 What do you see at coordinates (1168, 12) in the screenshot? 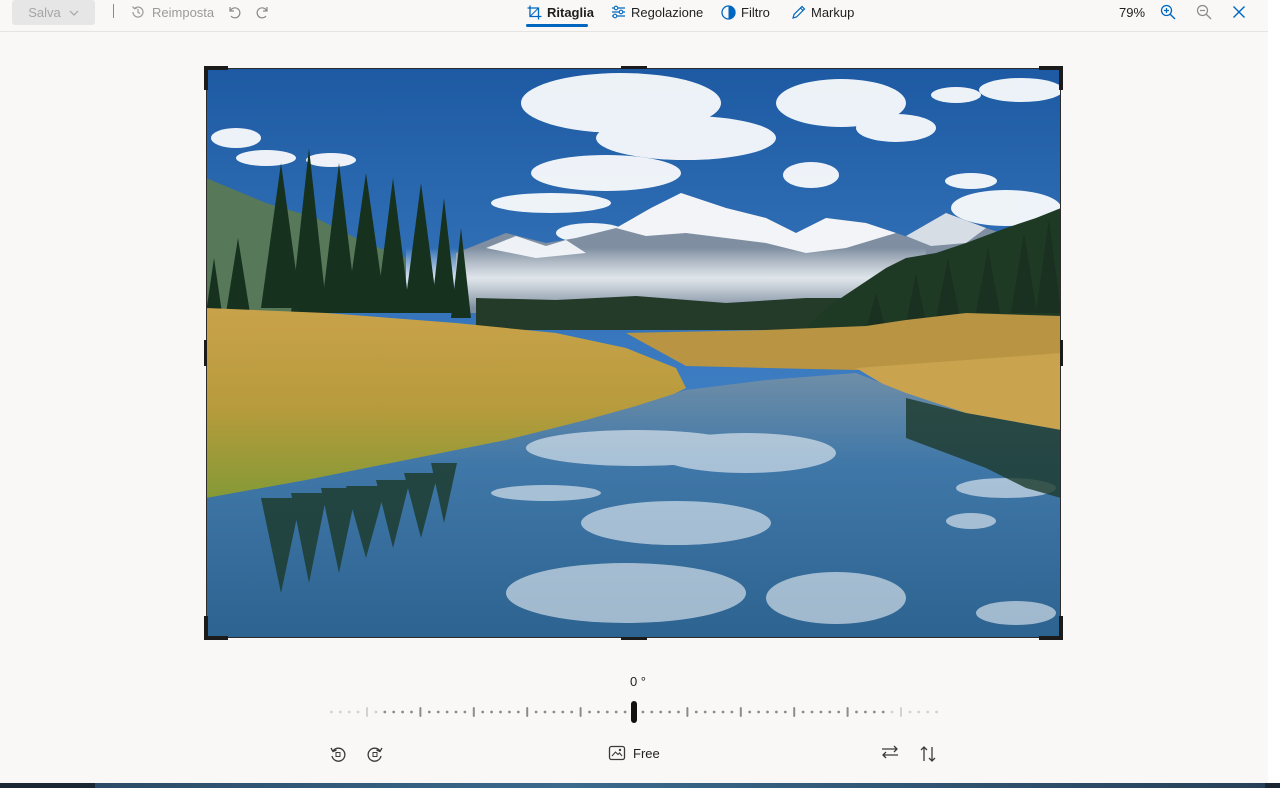
I see `zoom-in-button` at bounding box center [1168, 12].